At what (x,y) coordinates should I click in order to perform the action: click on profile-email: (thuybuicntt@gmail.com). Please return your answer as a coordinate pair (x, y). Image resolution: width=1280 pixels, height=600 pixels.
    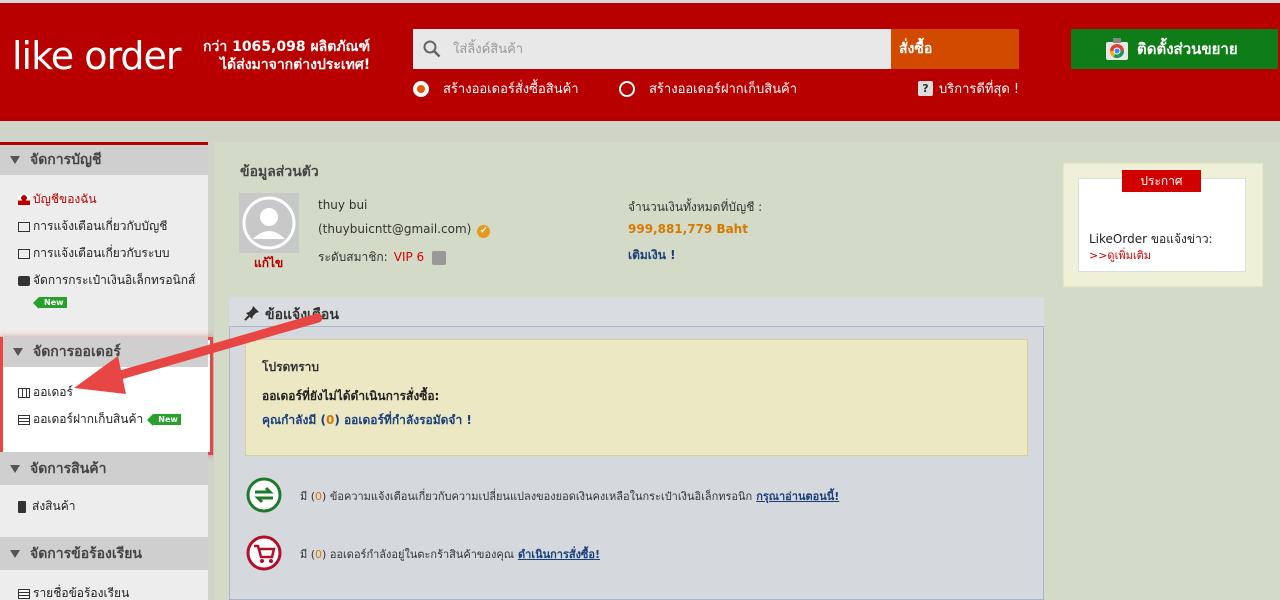
    Looking at the image, I should click on (395, 229).